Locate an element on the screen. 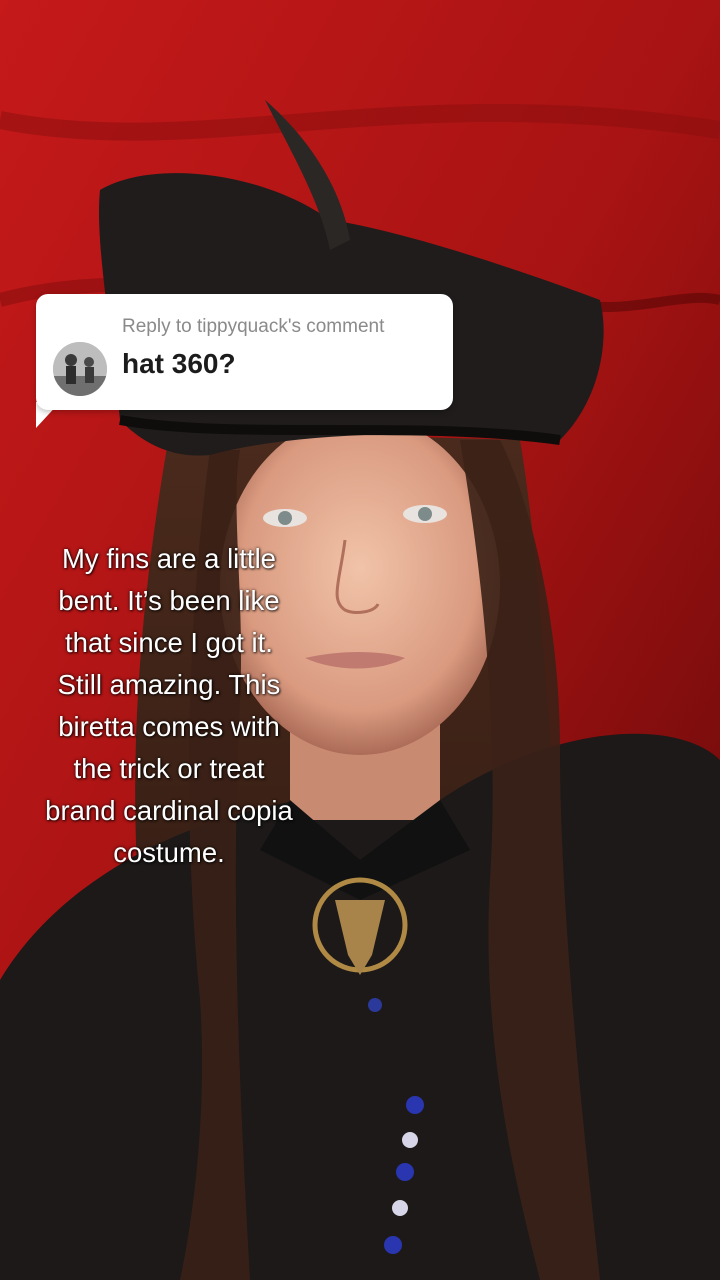 Image resolution: width=720 pixels, height=1280 pixels. caption-line: that since I got it. is located at coordinates (169, 642).